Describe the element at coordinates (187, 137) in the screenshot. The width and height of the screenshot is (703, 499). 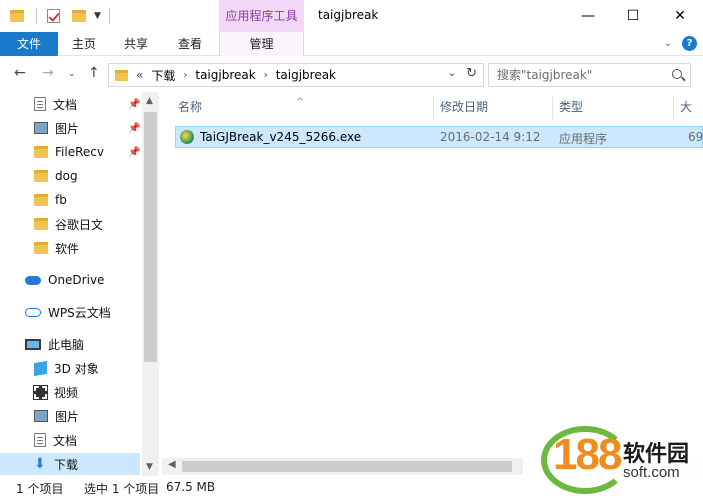
I see `application-icon` at that location.